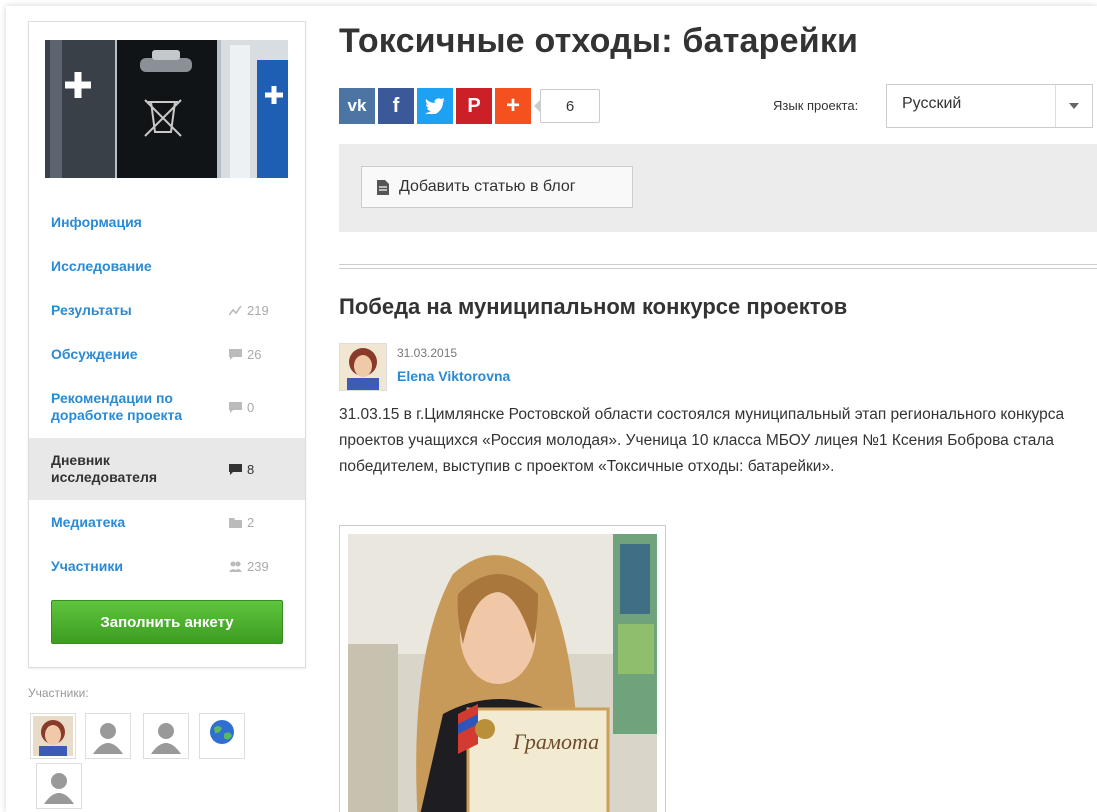  I want to click on sidebar-item-research: Исследование, so click(167, 266).